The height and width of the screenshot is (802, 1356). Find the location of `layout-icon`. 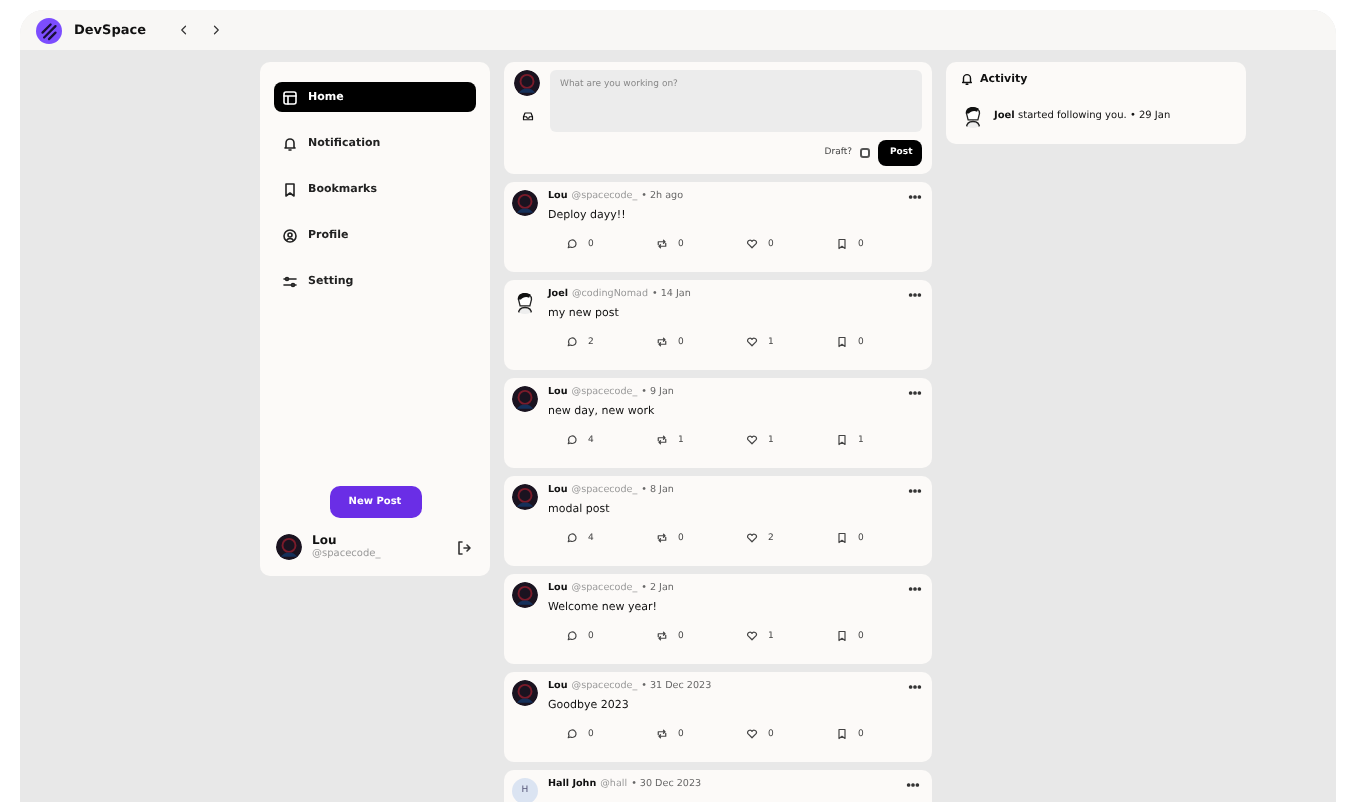

layout-icon is located at coordinates (290, 97).